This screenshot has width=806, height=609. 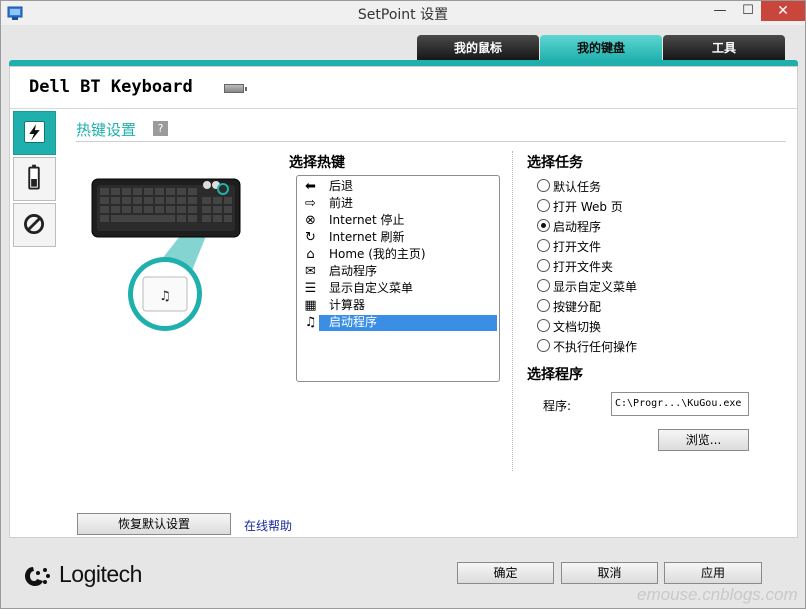 I want to click on help-icon: ?, so click(x=160, y=128).